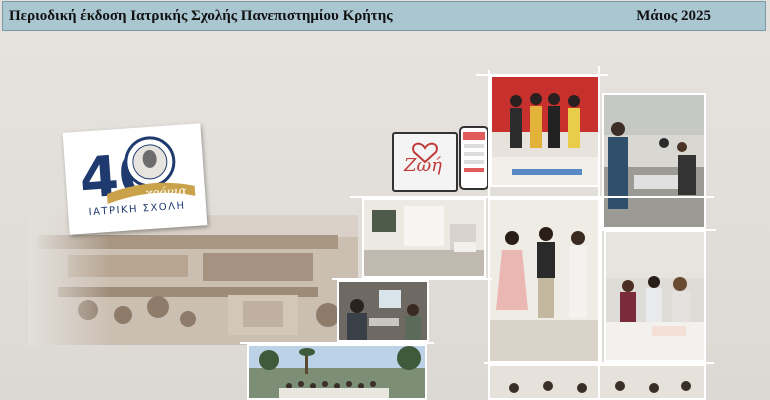  Describe the element at coordinates (193, 280) in the screenshot. I see `campus-aerial-photo` at that location.